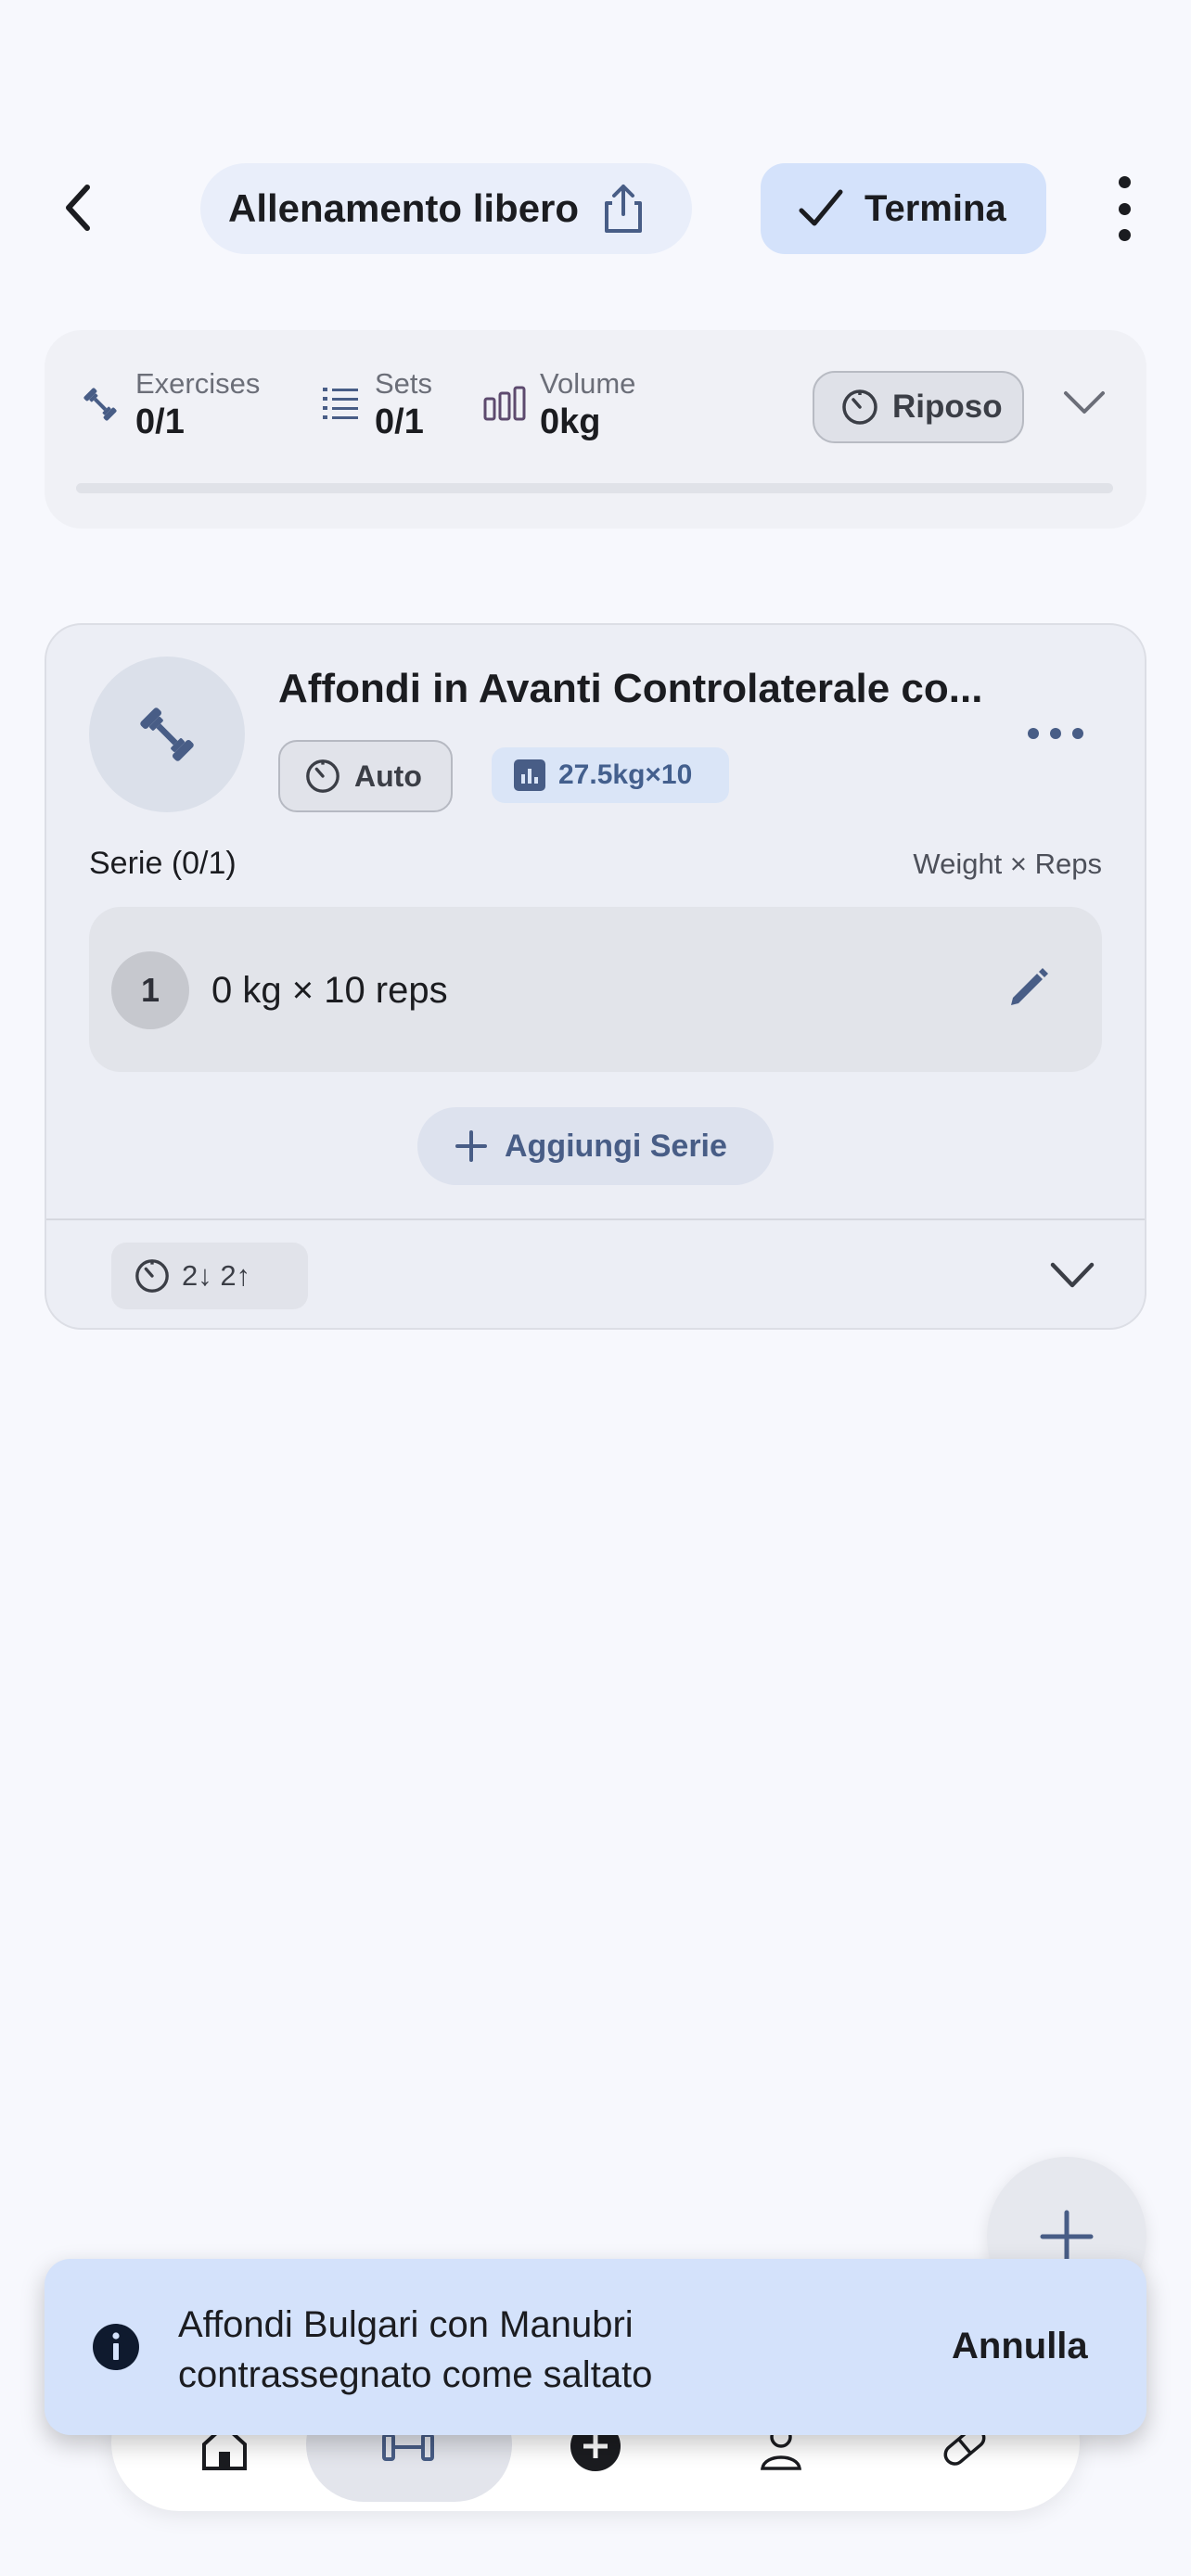  I want to click on exercises-label: Exercises, so click(198, 383).